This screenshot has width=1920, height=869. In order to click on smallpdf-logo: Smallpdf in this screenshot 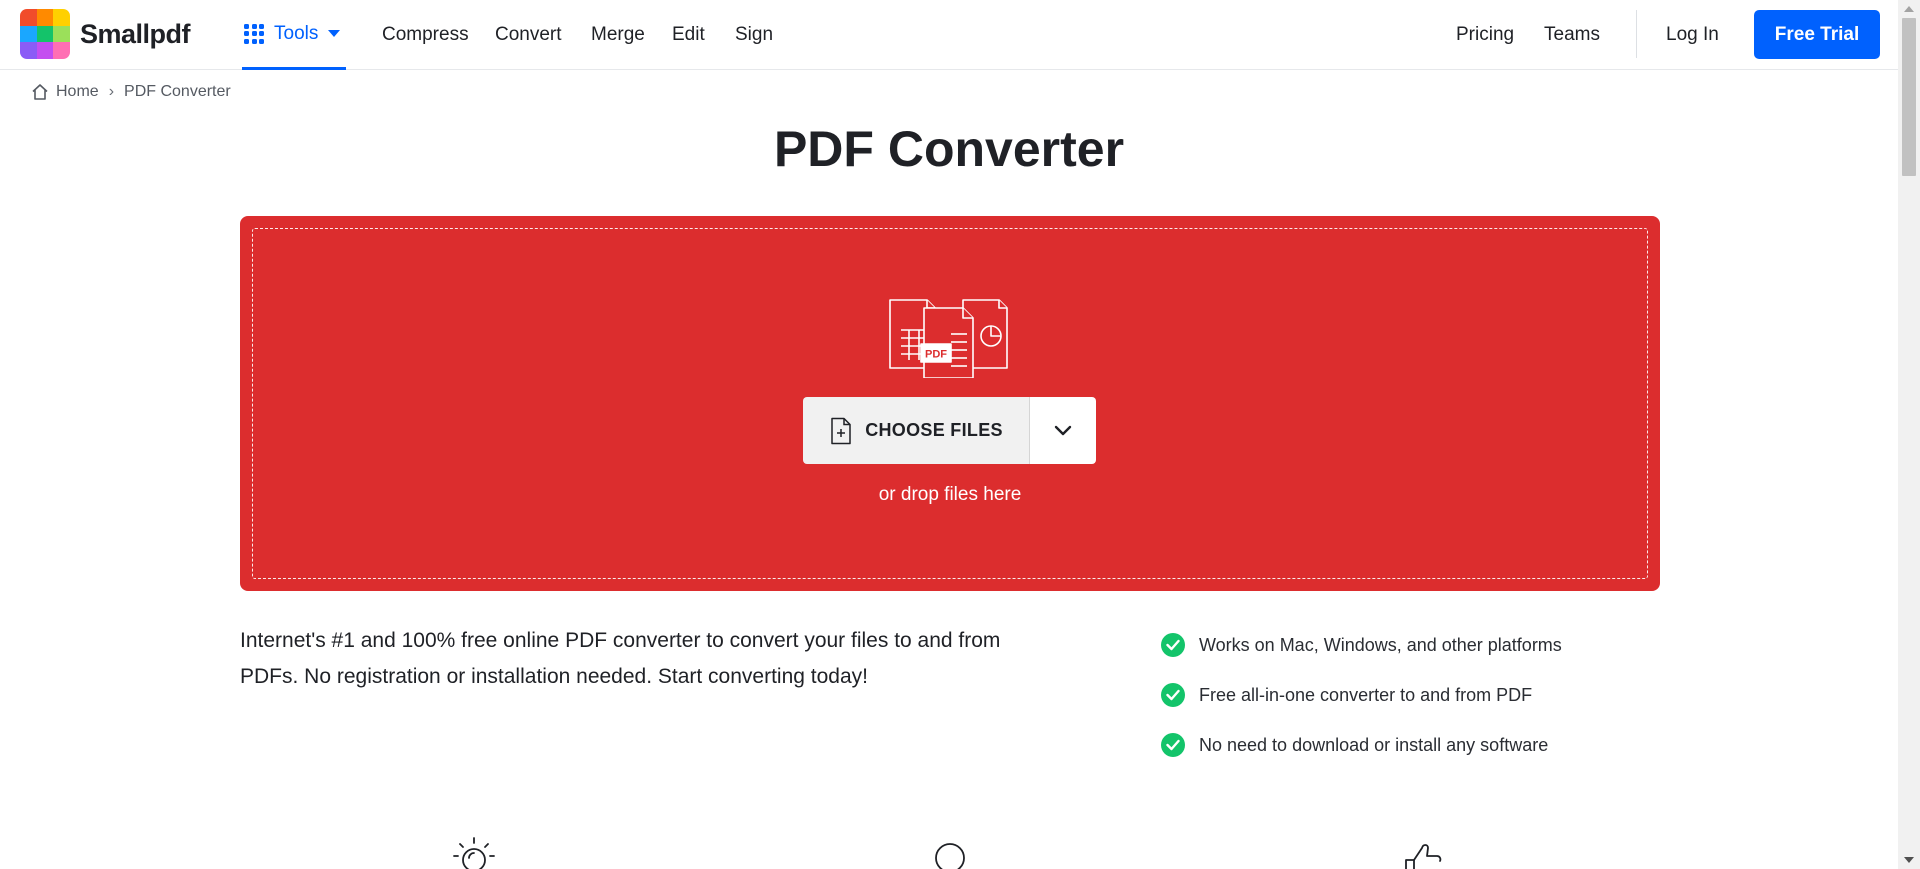, I will do `click(105, 34)`.